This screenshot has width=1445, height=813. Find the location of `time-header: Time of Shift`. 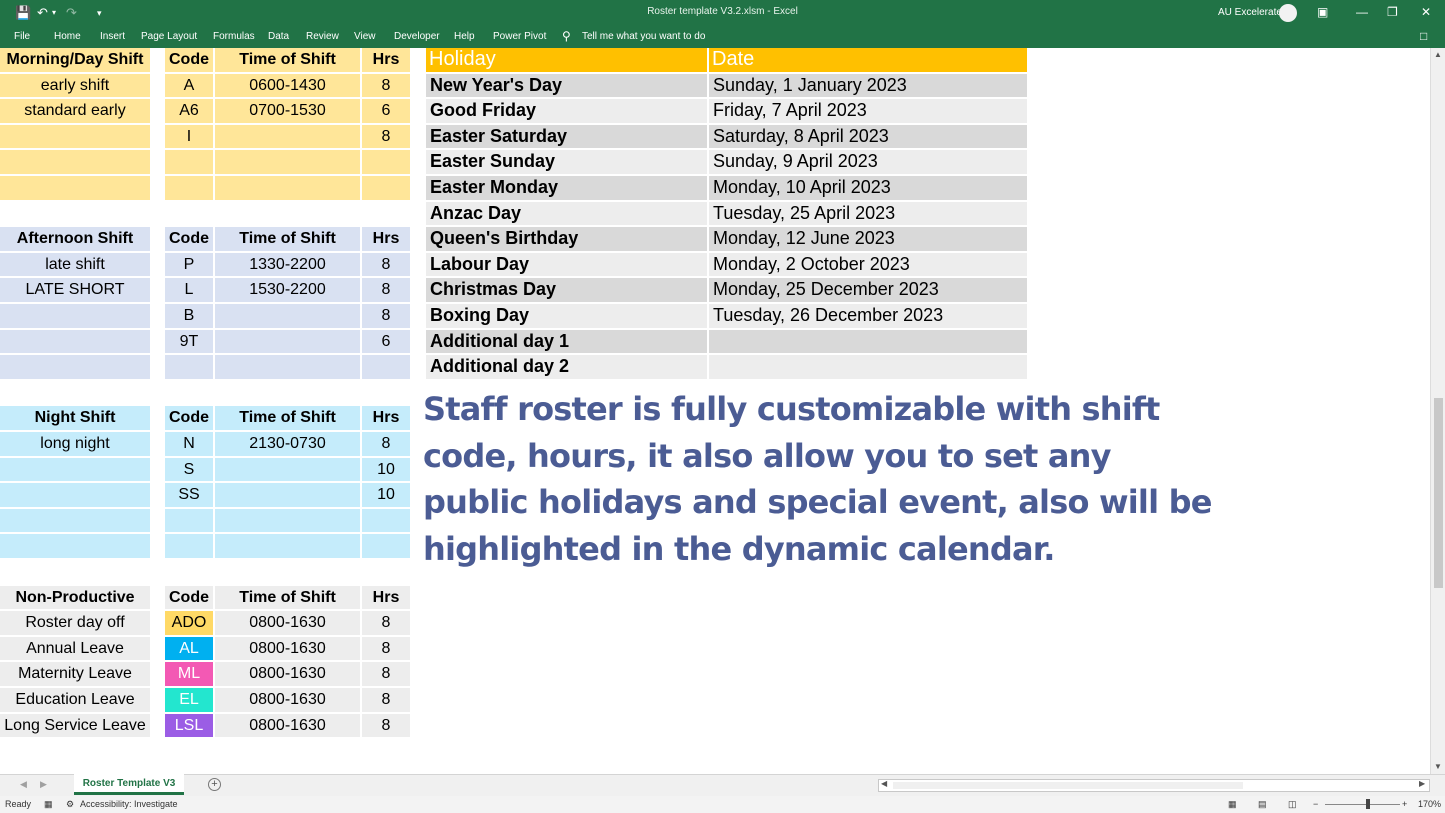

time-header: Time of Shift is located at coordinates (287, 60).